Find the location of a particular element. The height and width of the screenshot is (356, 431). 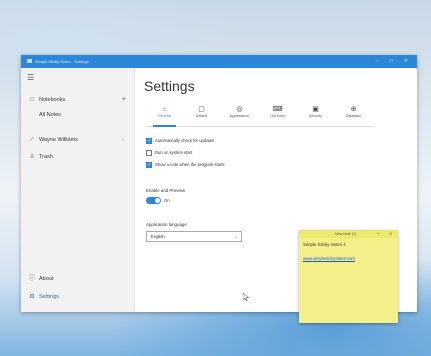

chevron-down-icon: ⌵ is located at coordinates (235, 236).